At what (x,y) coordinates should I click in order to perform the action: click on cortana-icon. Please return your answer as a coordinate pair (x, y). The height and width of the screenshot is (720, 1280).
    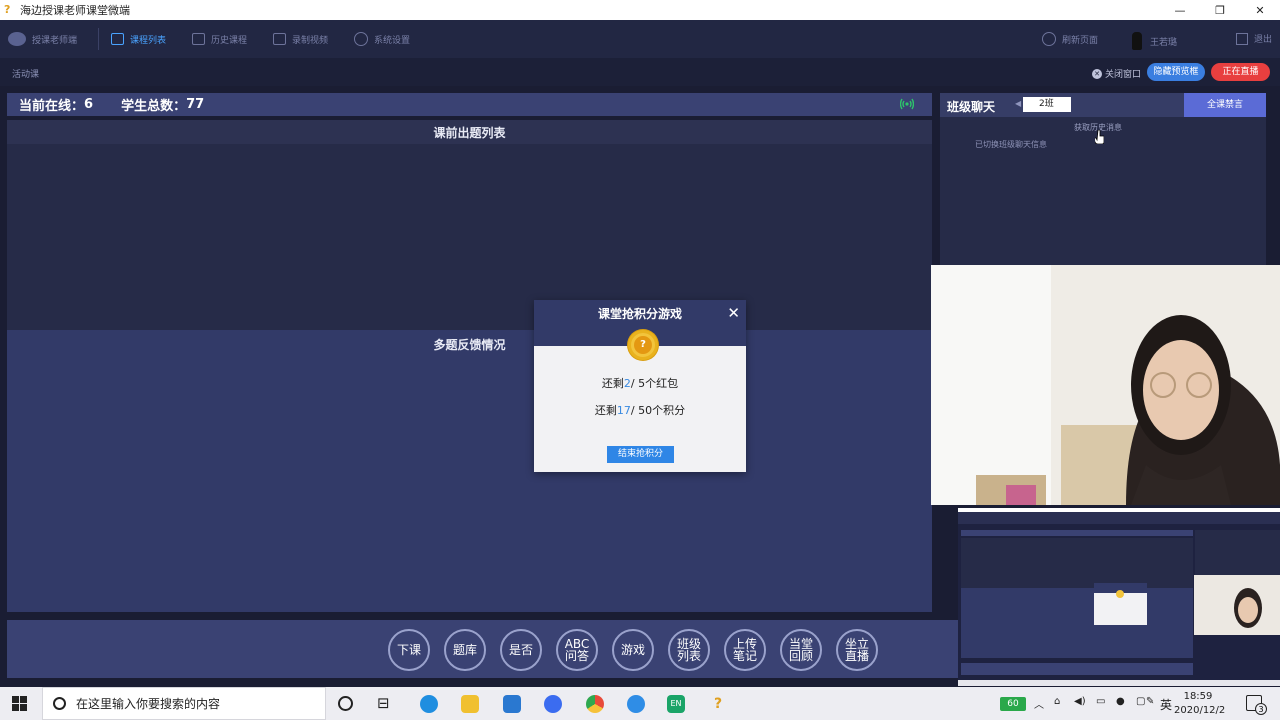
    Looking at the image, I should click on (345, 703).